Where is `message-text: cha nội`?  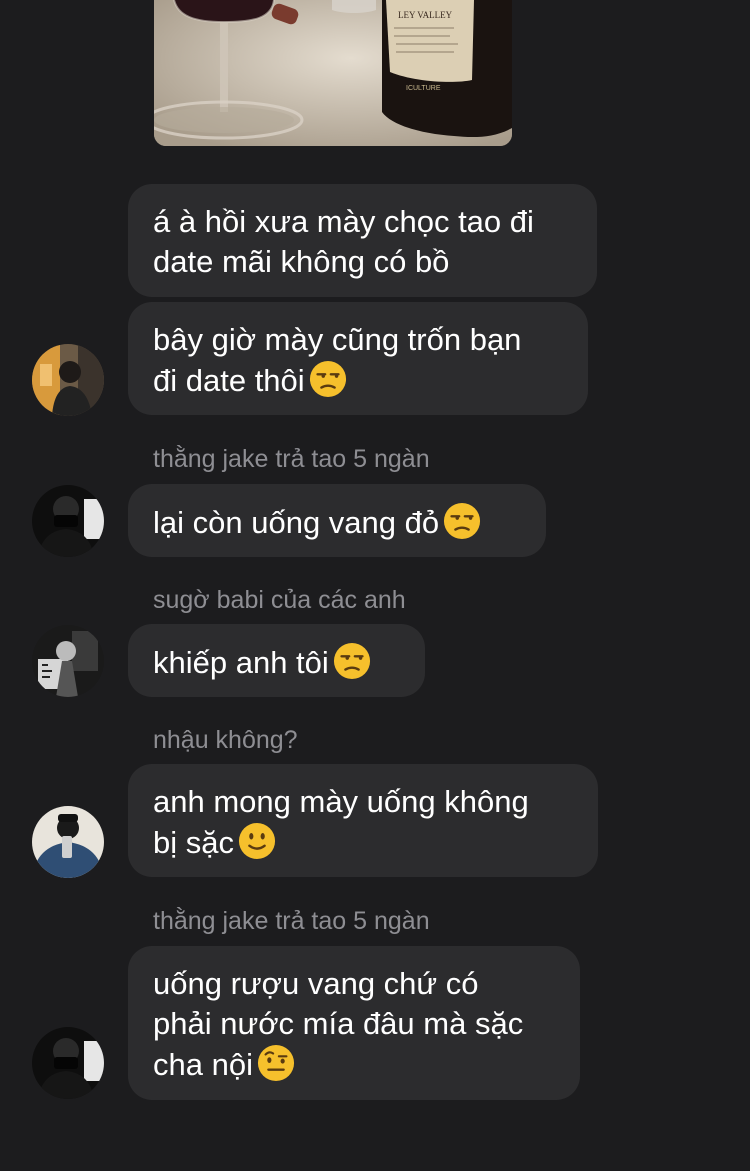
message-text: cha nội is located at coordinates (203, 1064).